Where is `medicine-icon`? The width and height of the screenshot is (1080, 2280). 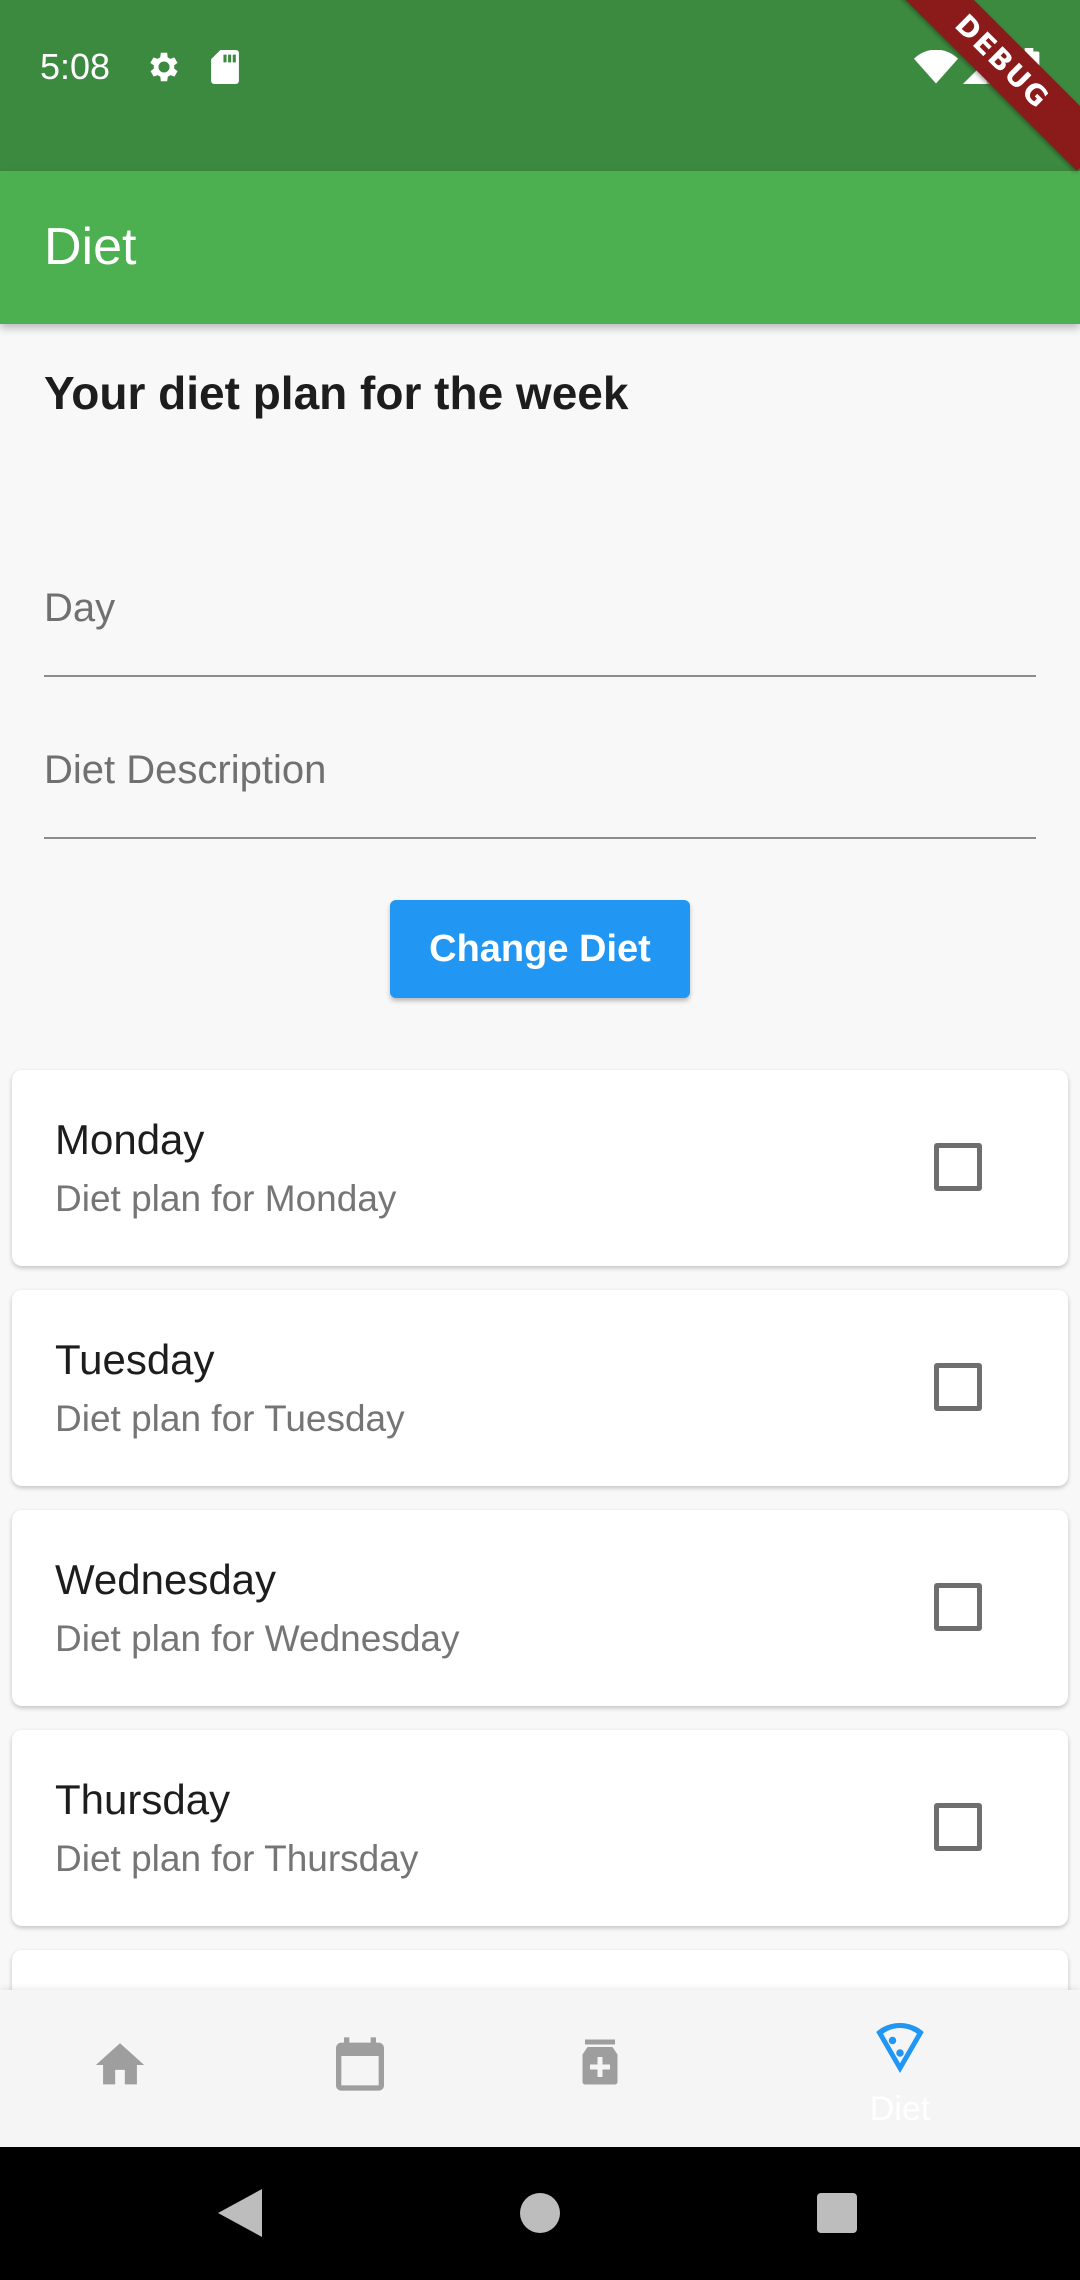 medicine-icon is located at coordinates (600, 2062).